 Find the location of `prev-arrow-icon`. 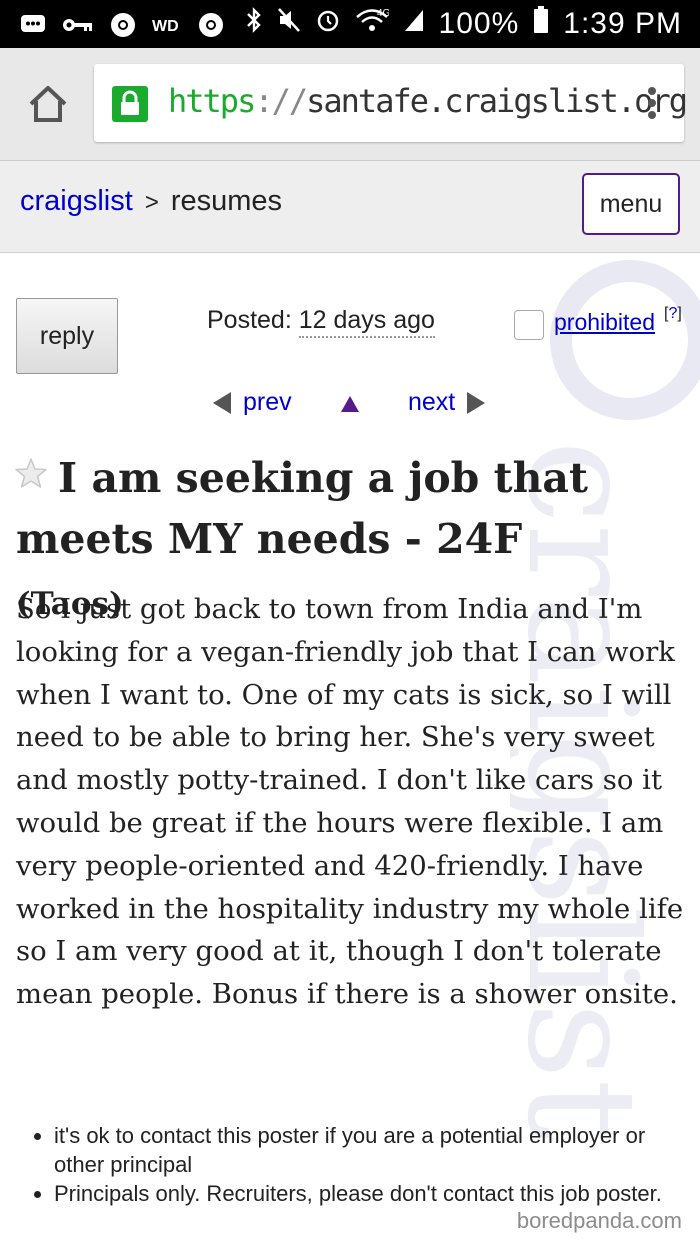

prev-arrow-icon is located at coordinates (222, 402).